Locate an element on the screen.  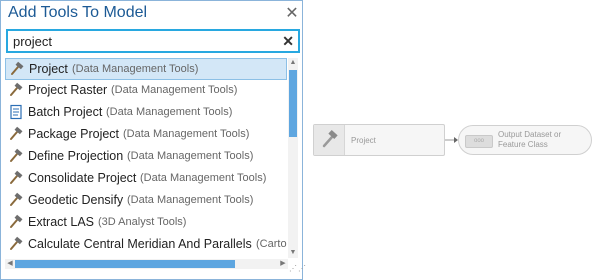
resize-grip-icon: ⋰⋰ is located at coordinates (297, 271).